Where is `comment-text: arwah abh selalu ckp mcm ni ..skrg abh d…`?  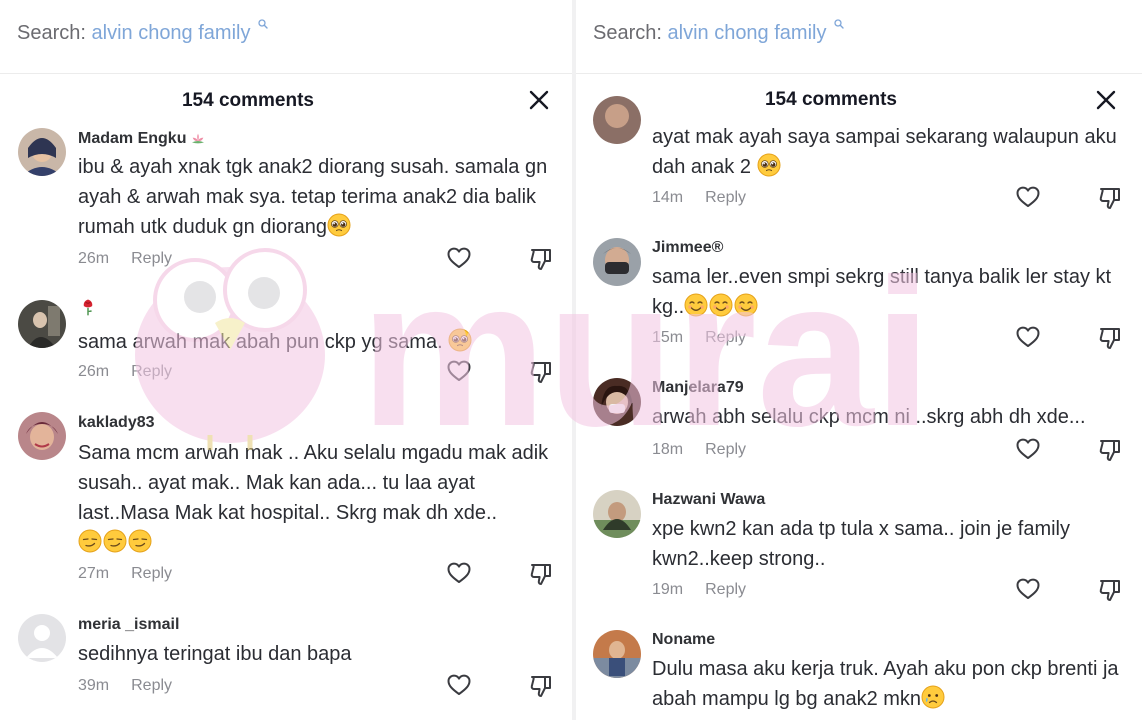
comment-text: arwah abh selalu ckp mcm ni ..skrg abh d… is located at coordinates (869, 417).